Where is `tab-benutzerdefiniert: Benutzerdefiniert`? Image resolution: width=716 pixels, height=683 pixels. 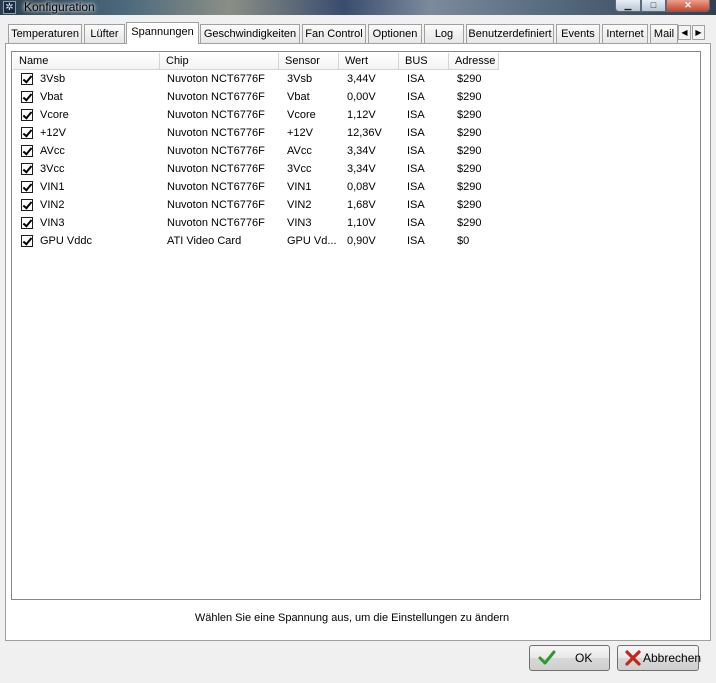
tab-benutzerdefiniert: Benutzerdefiniert is located at coordinates (510, 33).